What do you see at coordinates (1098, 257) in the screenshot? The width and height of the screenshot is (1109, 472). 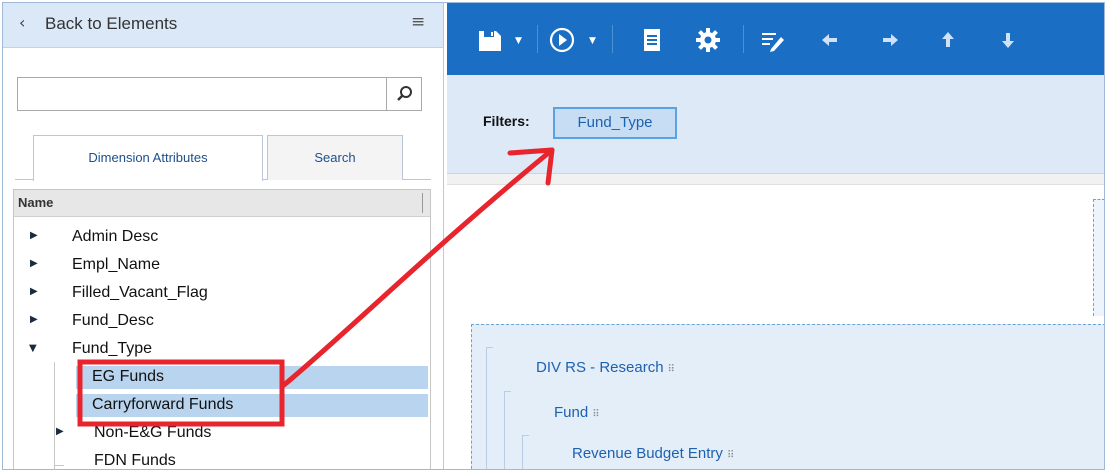 I see `drop-zone` at bounding box center [1098, 257].